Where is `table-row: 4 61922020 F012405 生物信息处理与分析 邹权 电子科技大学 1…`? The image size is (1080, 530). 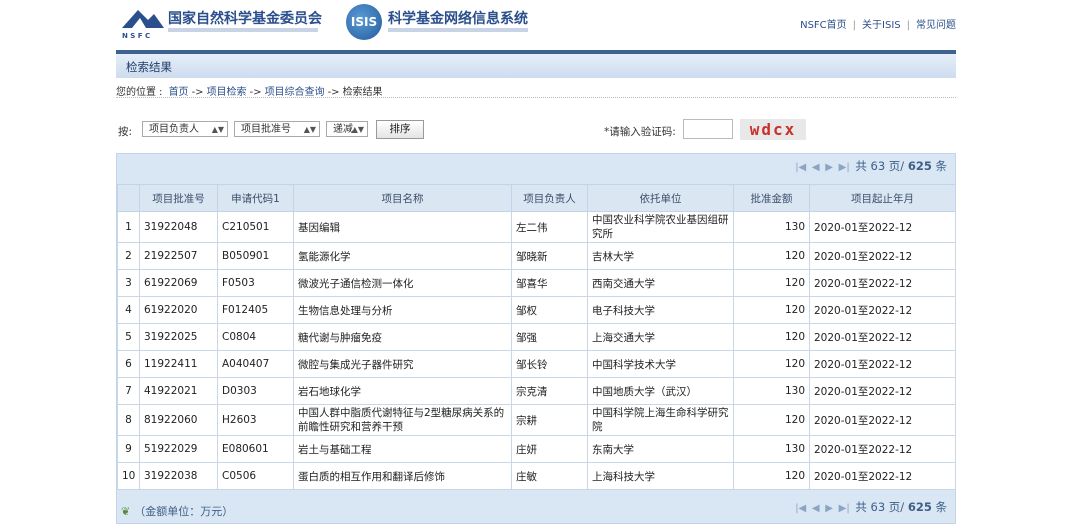 table-row: 4 61922020 F012405 生物信息处理与分析 邹权 电子科技大学 1… is located at coordinates (536, 310).